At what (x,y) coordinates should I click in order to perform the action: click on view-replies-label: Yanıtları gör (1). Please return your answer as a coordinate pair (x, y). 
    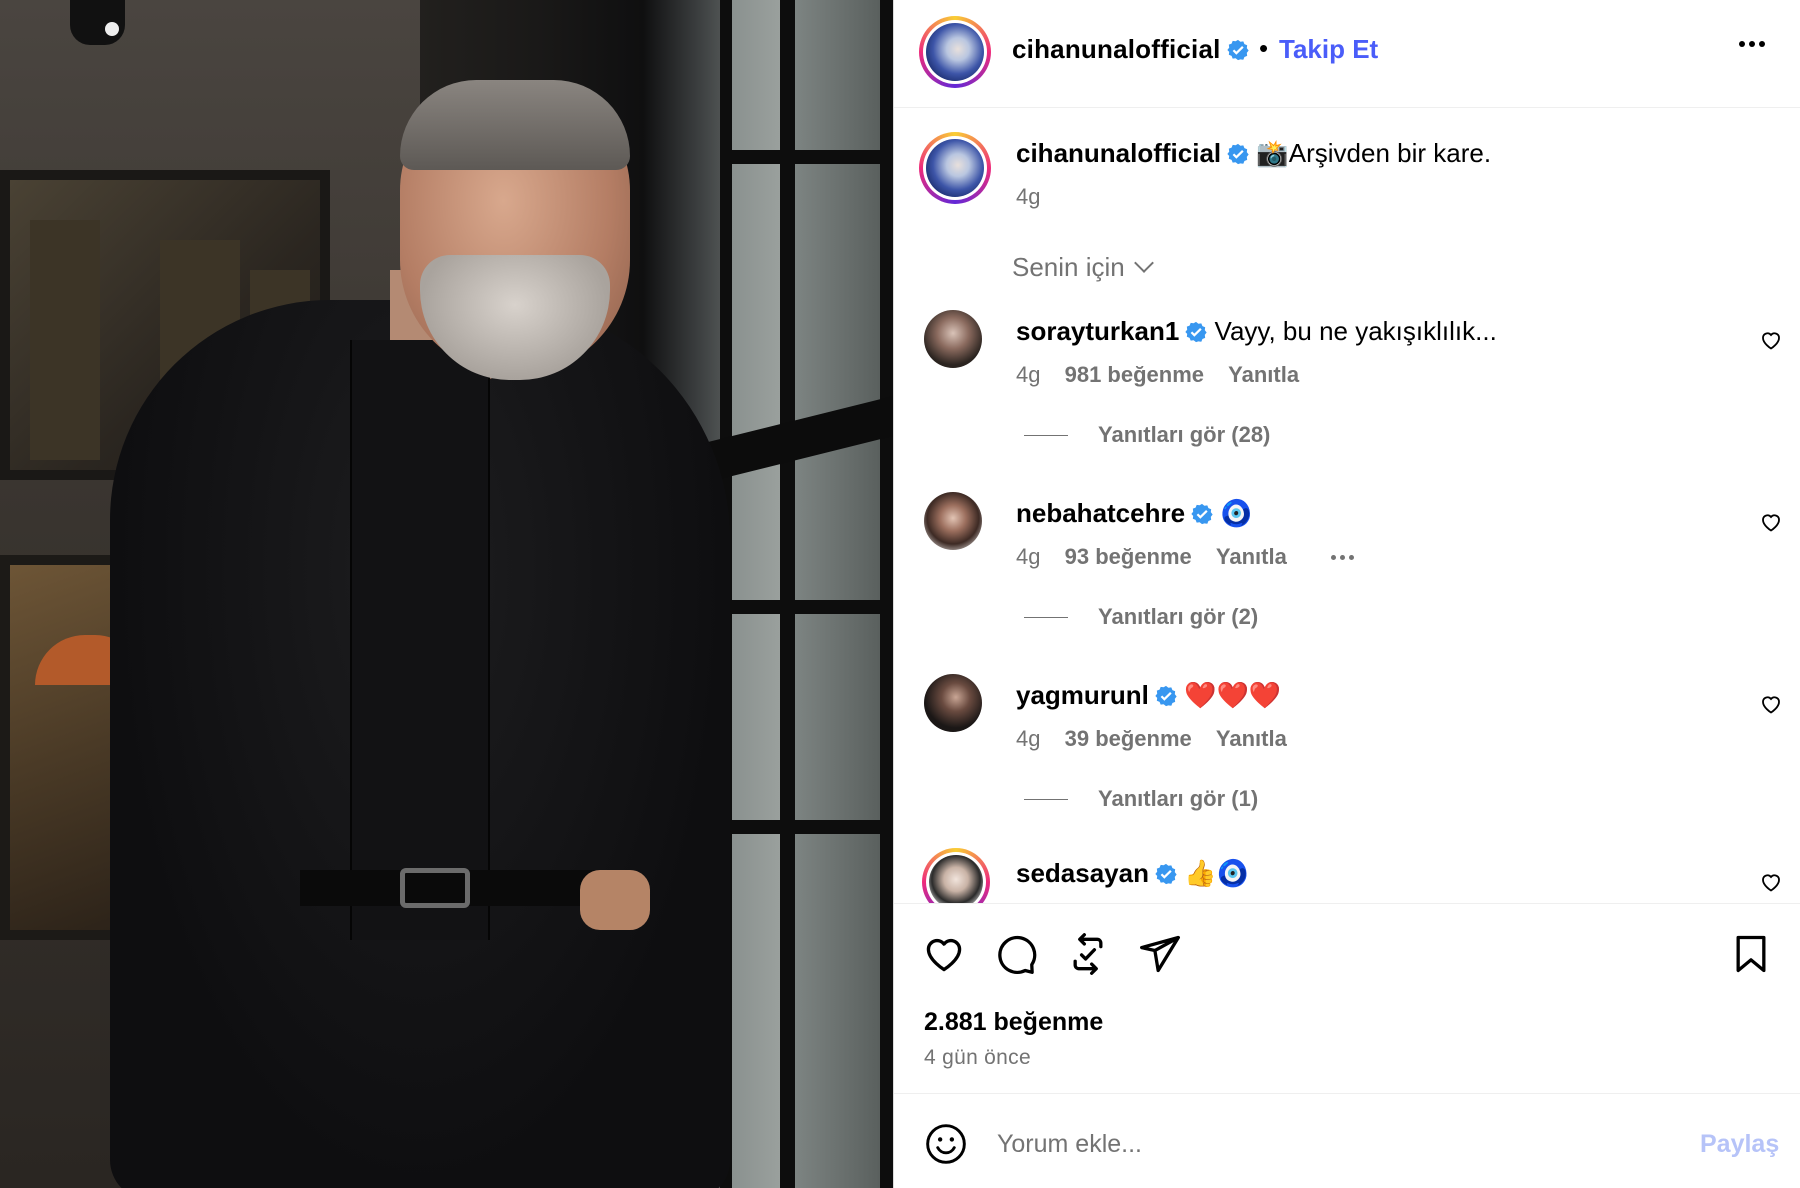
    Looking at the image, I should click on (1178, 798).